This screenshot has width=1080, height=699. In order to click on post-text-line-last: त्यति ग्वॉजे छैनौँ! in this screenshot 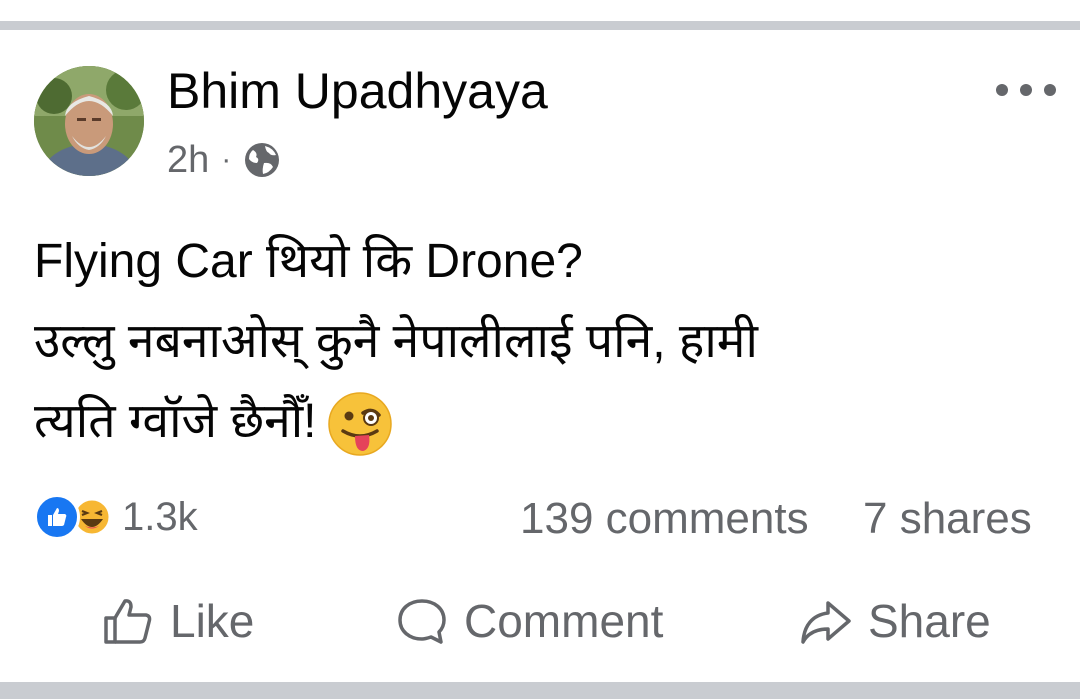, I will do `click(544, 422)`.